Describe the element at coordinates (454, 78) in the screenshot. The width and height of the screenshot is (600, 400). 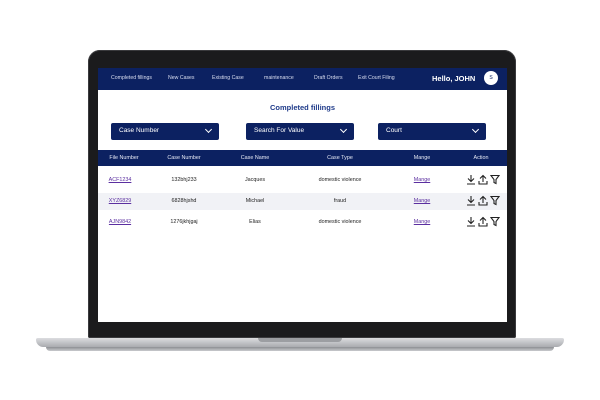
I see `user-greeting: Hello, JOHN` at that location.